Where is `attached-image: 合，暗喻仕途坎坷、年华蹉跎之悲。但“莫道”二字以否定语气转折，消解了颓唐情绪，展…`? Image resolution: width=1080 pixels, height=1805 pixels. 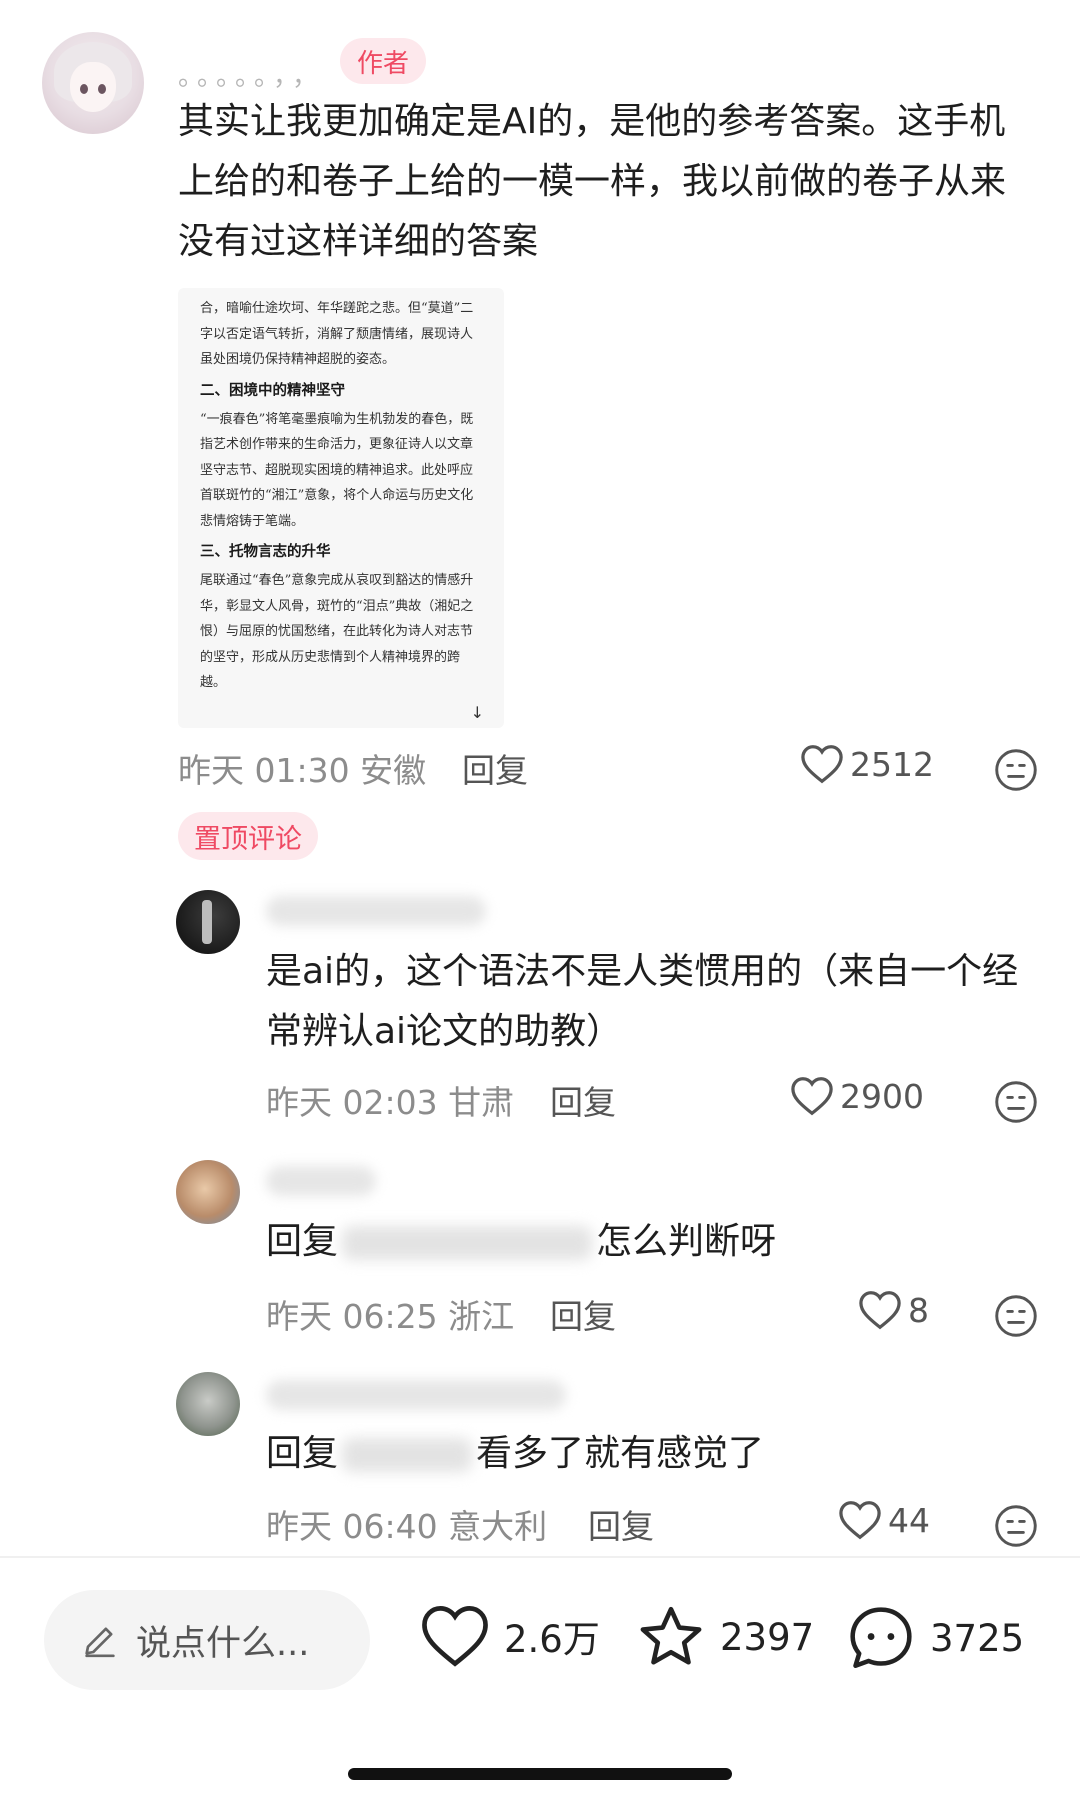
attached-image: 合，暗喻仕途坎坷、年华蹉跎之悲。但“莫道”二字以否定语气转折，消解了颓唐情绪，展… is located at coordinates (341, 508).